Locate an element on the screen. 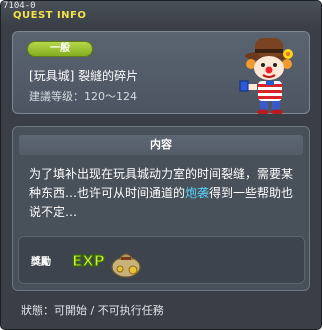  reward-box: 獎勵 EXP is located at coordinates (161, 260).